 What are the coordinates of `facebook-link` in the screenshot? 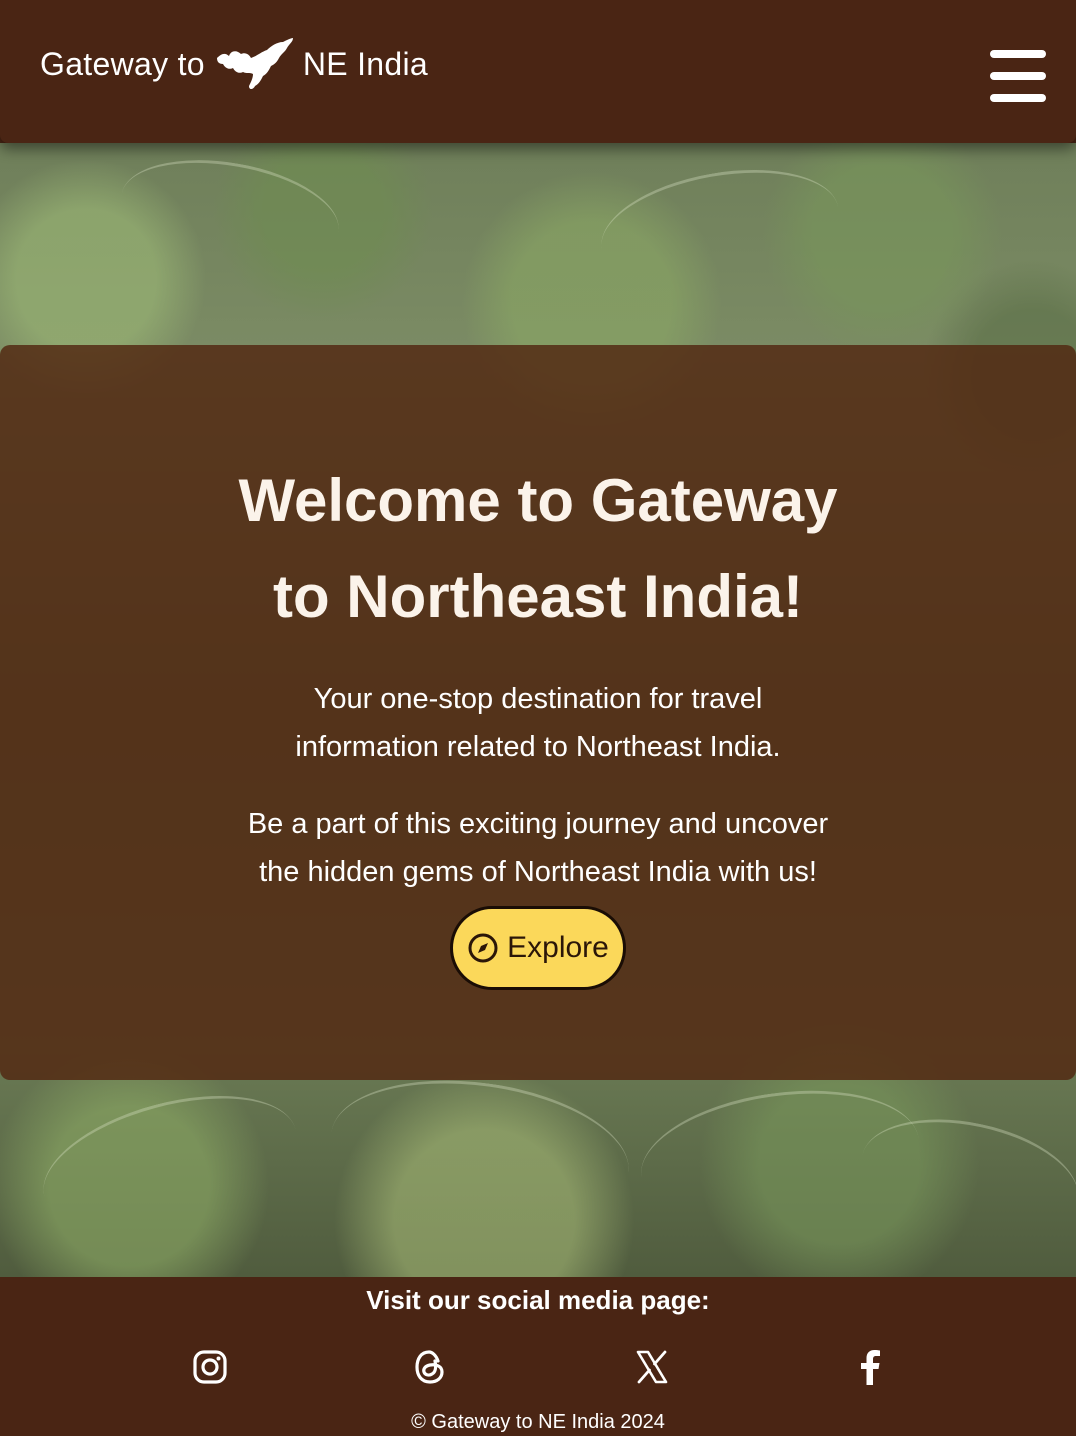 It's located at (870, 1367).